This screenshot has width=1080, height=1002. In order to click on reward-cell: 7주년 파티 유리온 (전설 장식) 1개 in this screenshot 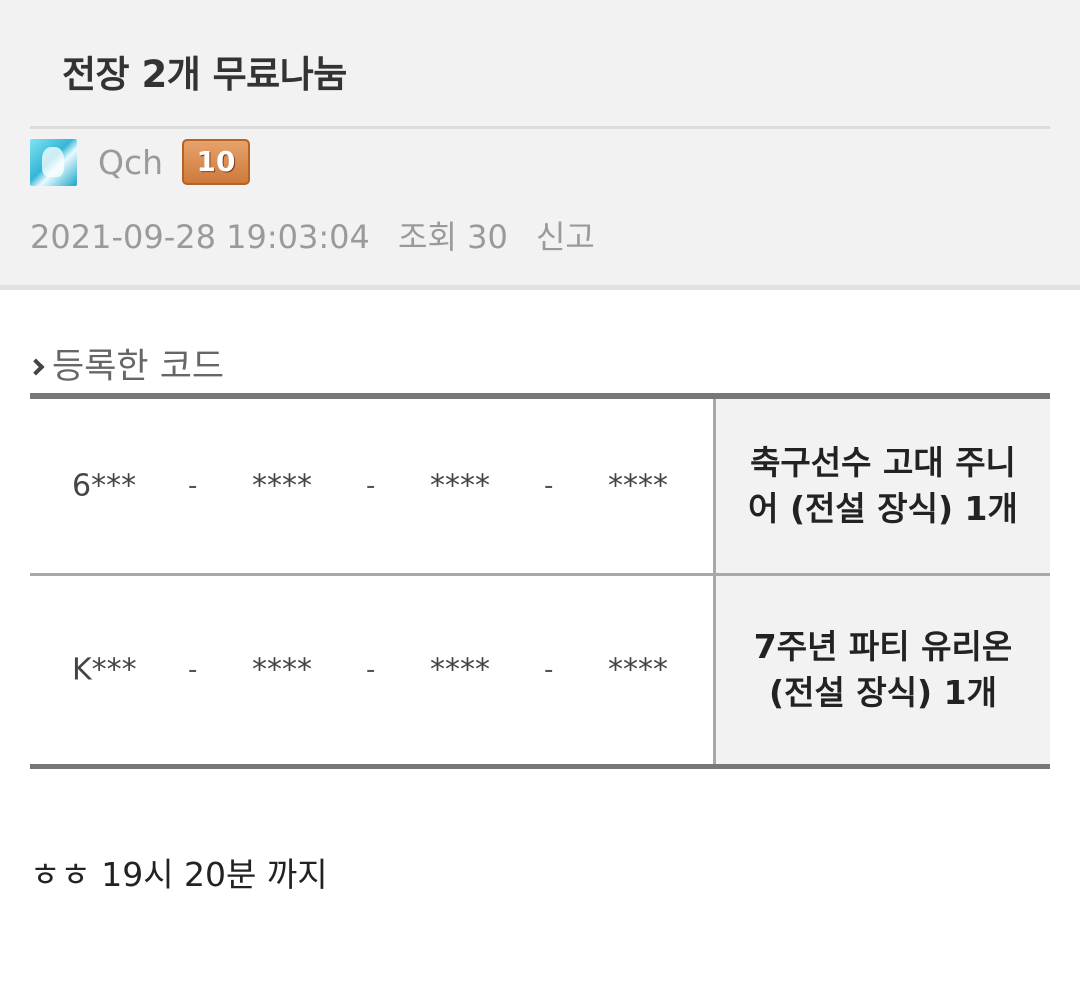, I will do `click(881, 670)`.